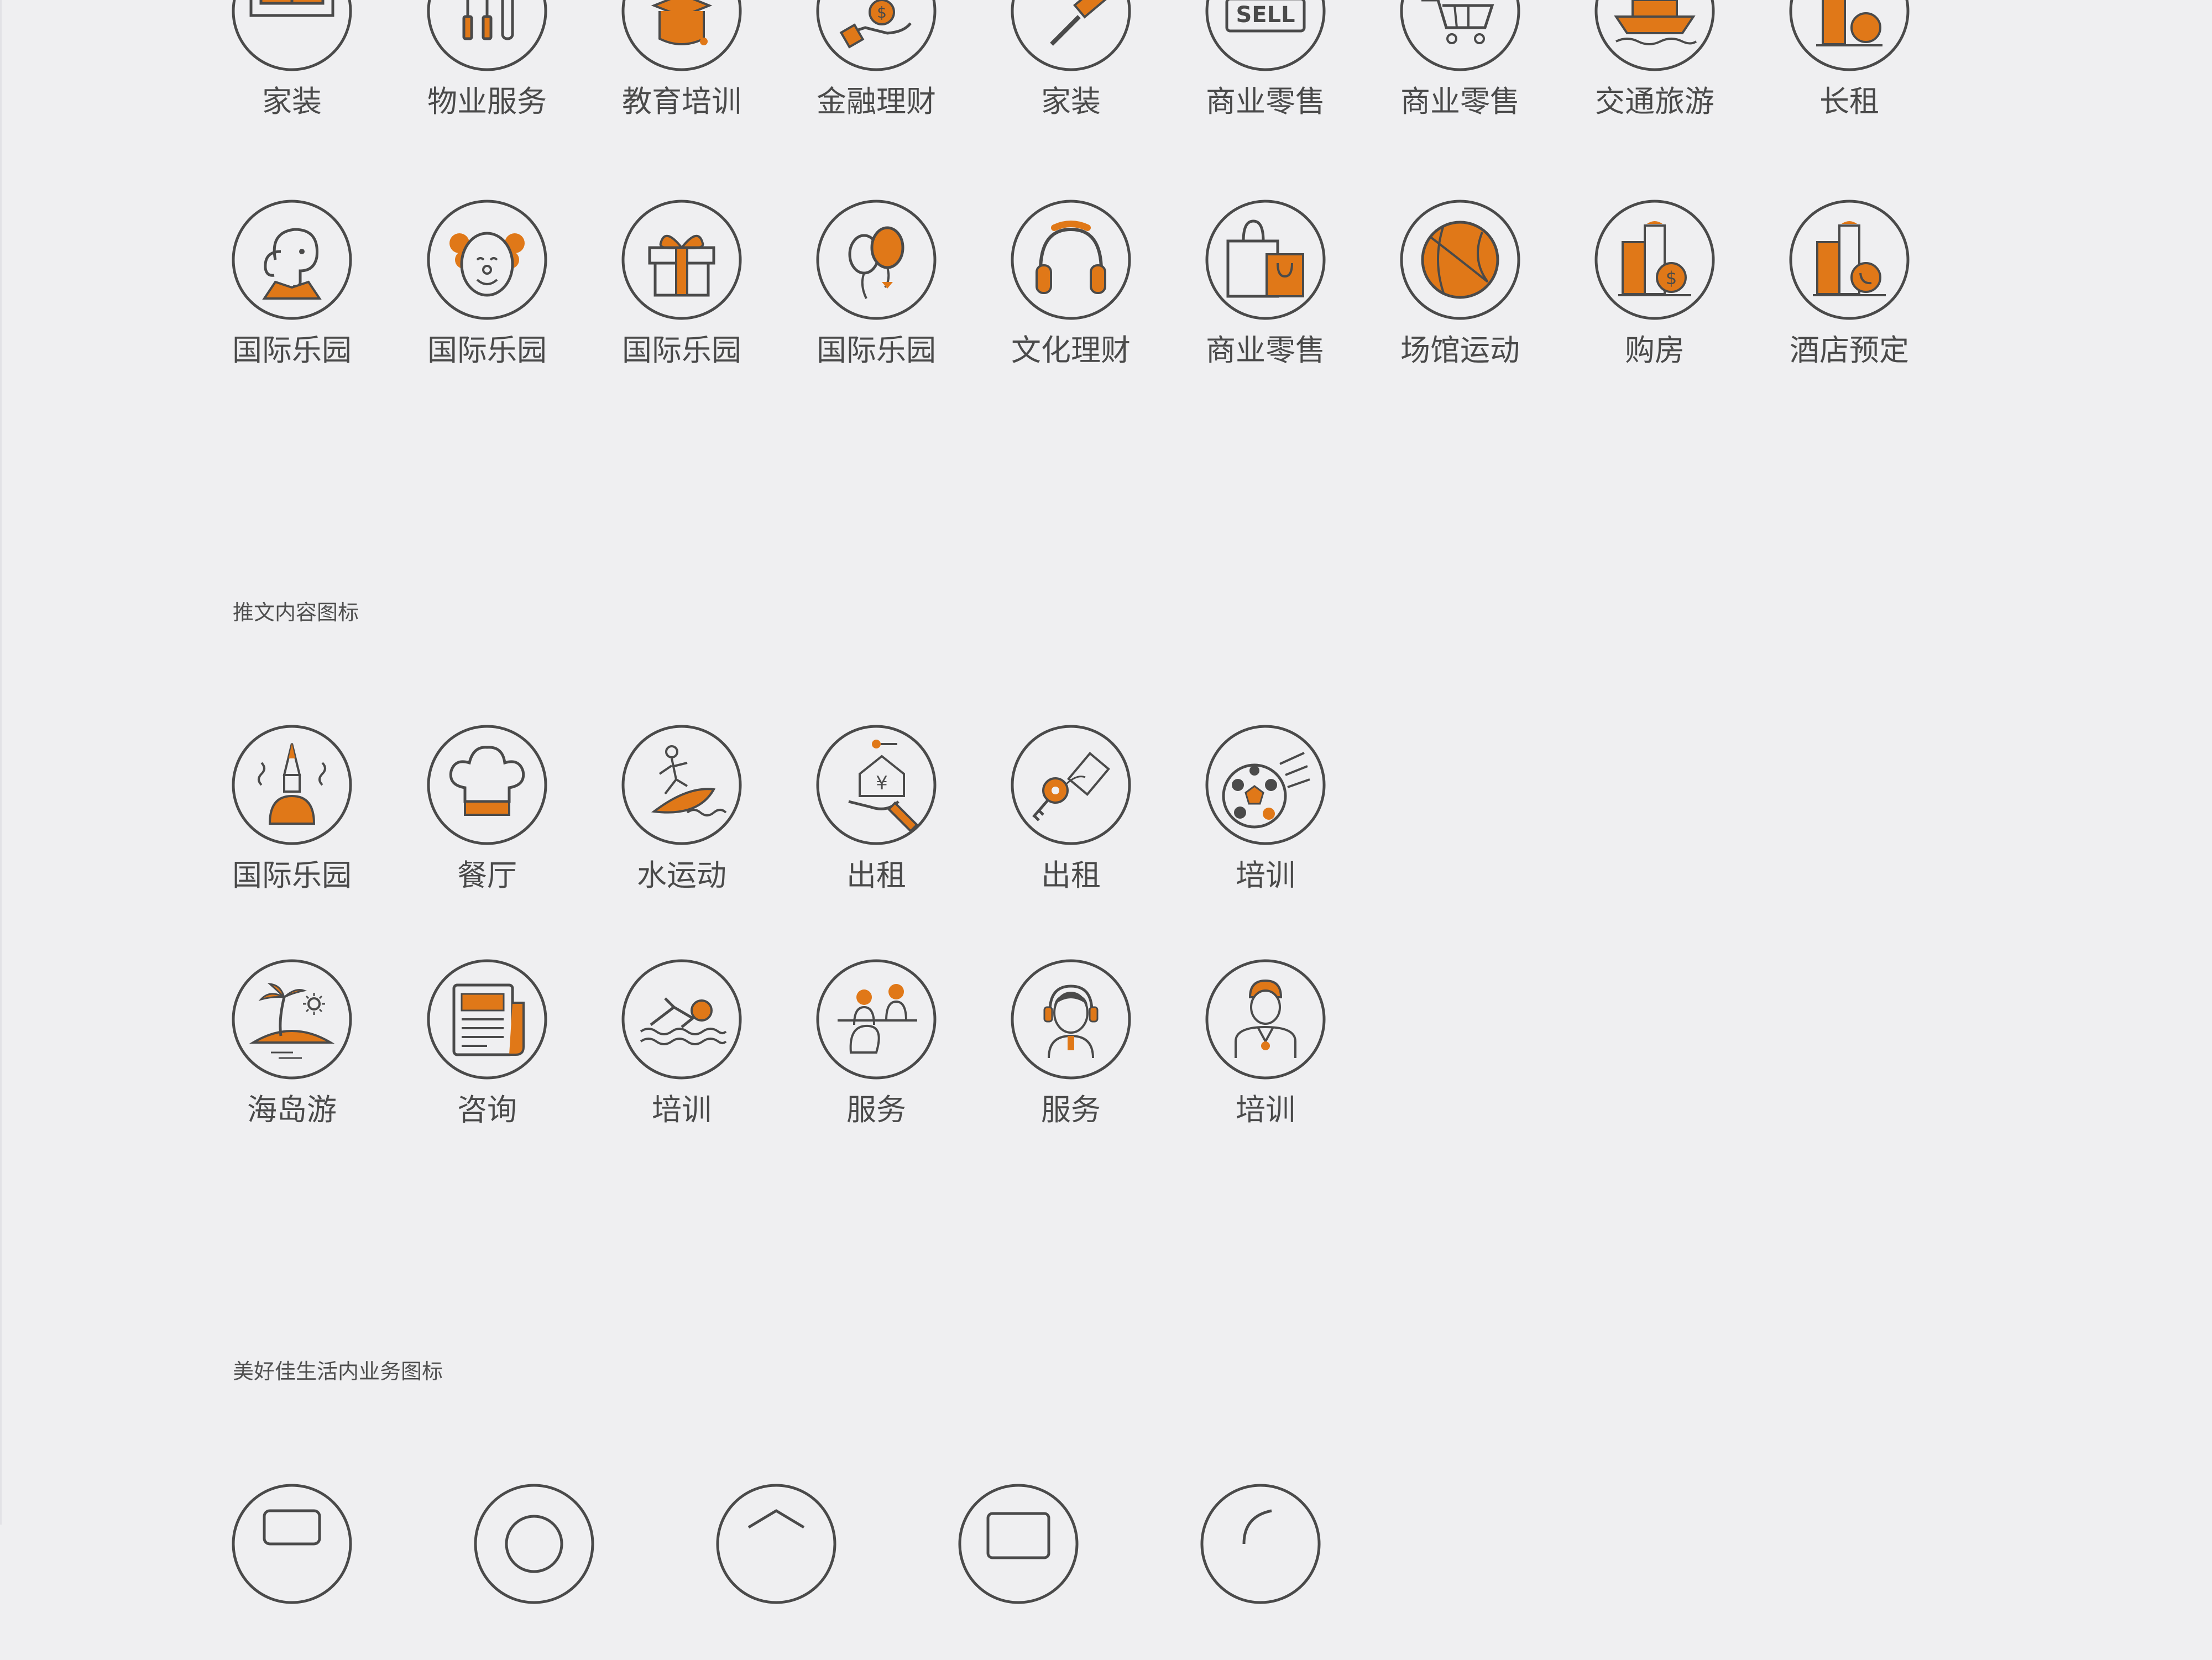 The width and height of the screenshot is (2212, 1660). Describe the element at coordinates (487, 1109) in the screenshot. I see `tile-label: 咨询` at that location.